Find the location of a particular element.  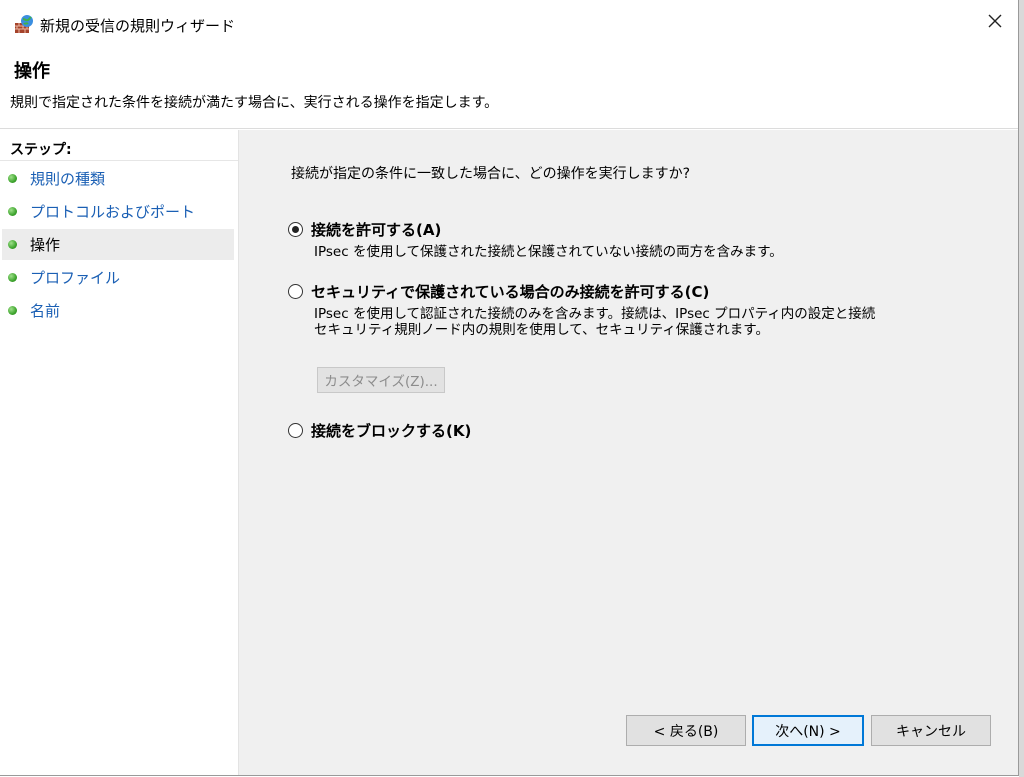

step-profile: プロファイル is located at coordinates (118, 277).